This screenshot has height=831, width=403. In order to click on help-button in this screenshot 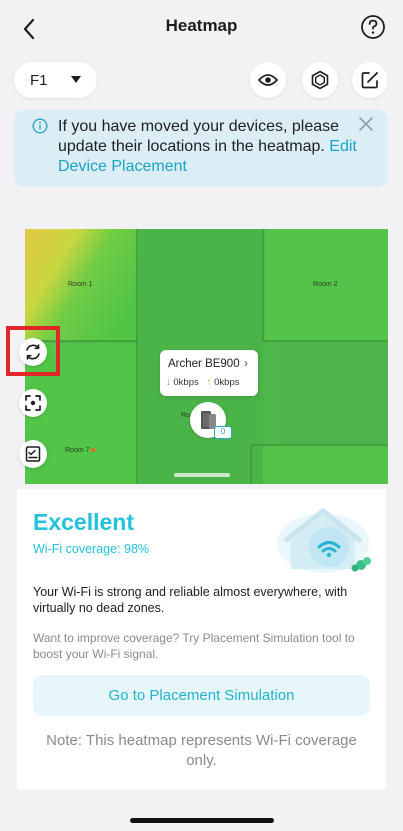, I will do `click(373, 27)`.